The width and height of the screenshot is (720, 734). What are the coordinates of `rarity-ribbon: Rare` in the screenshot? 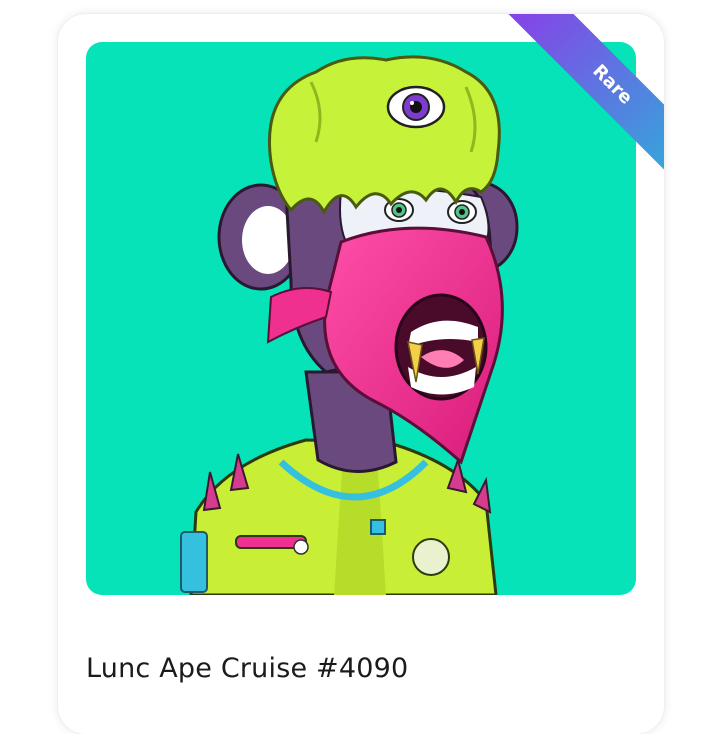 It's located at (564, 114).